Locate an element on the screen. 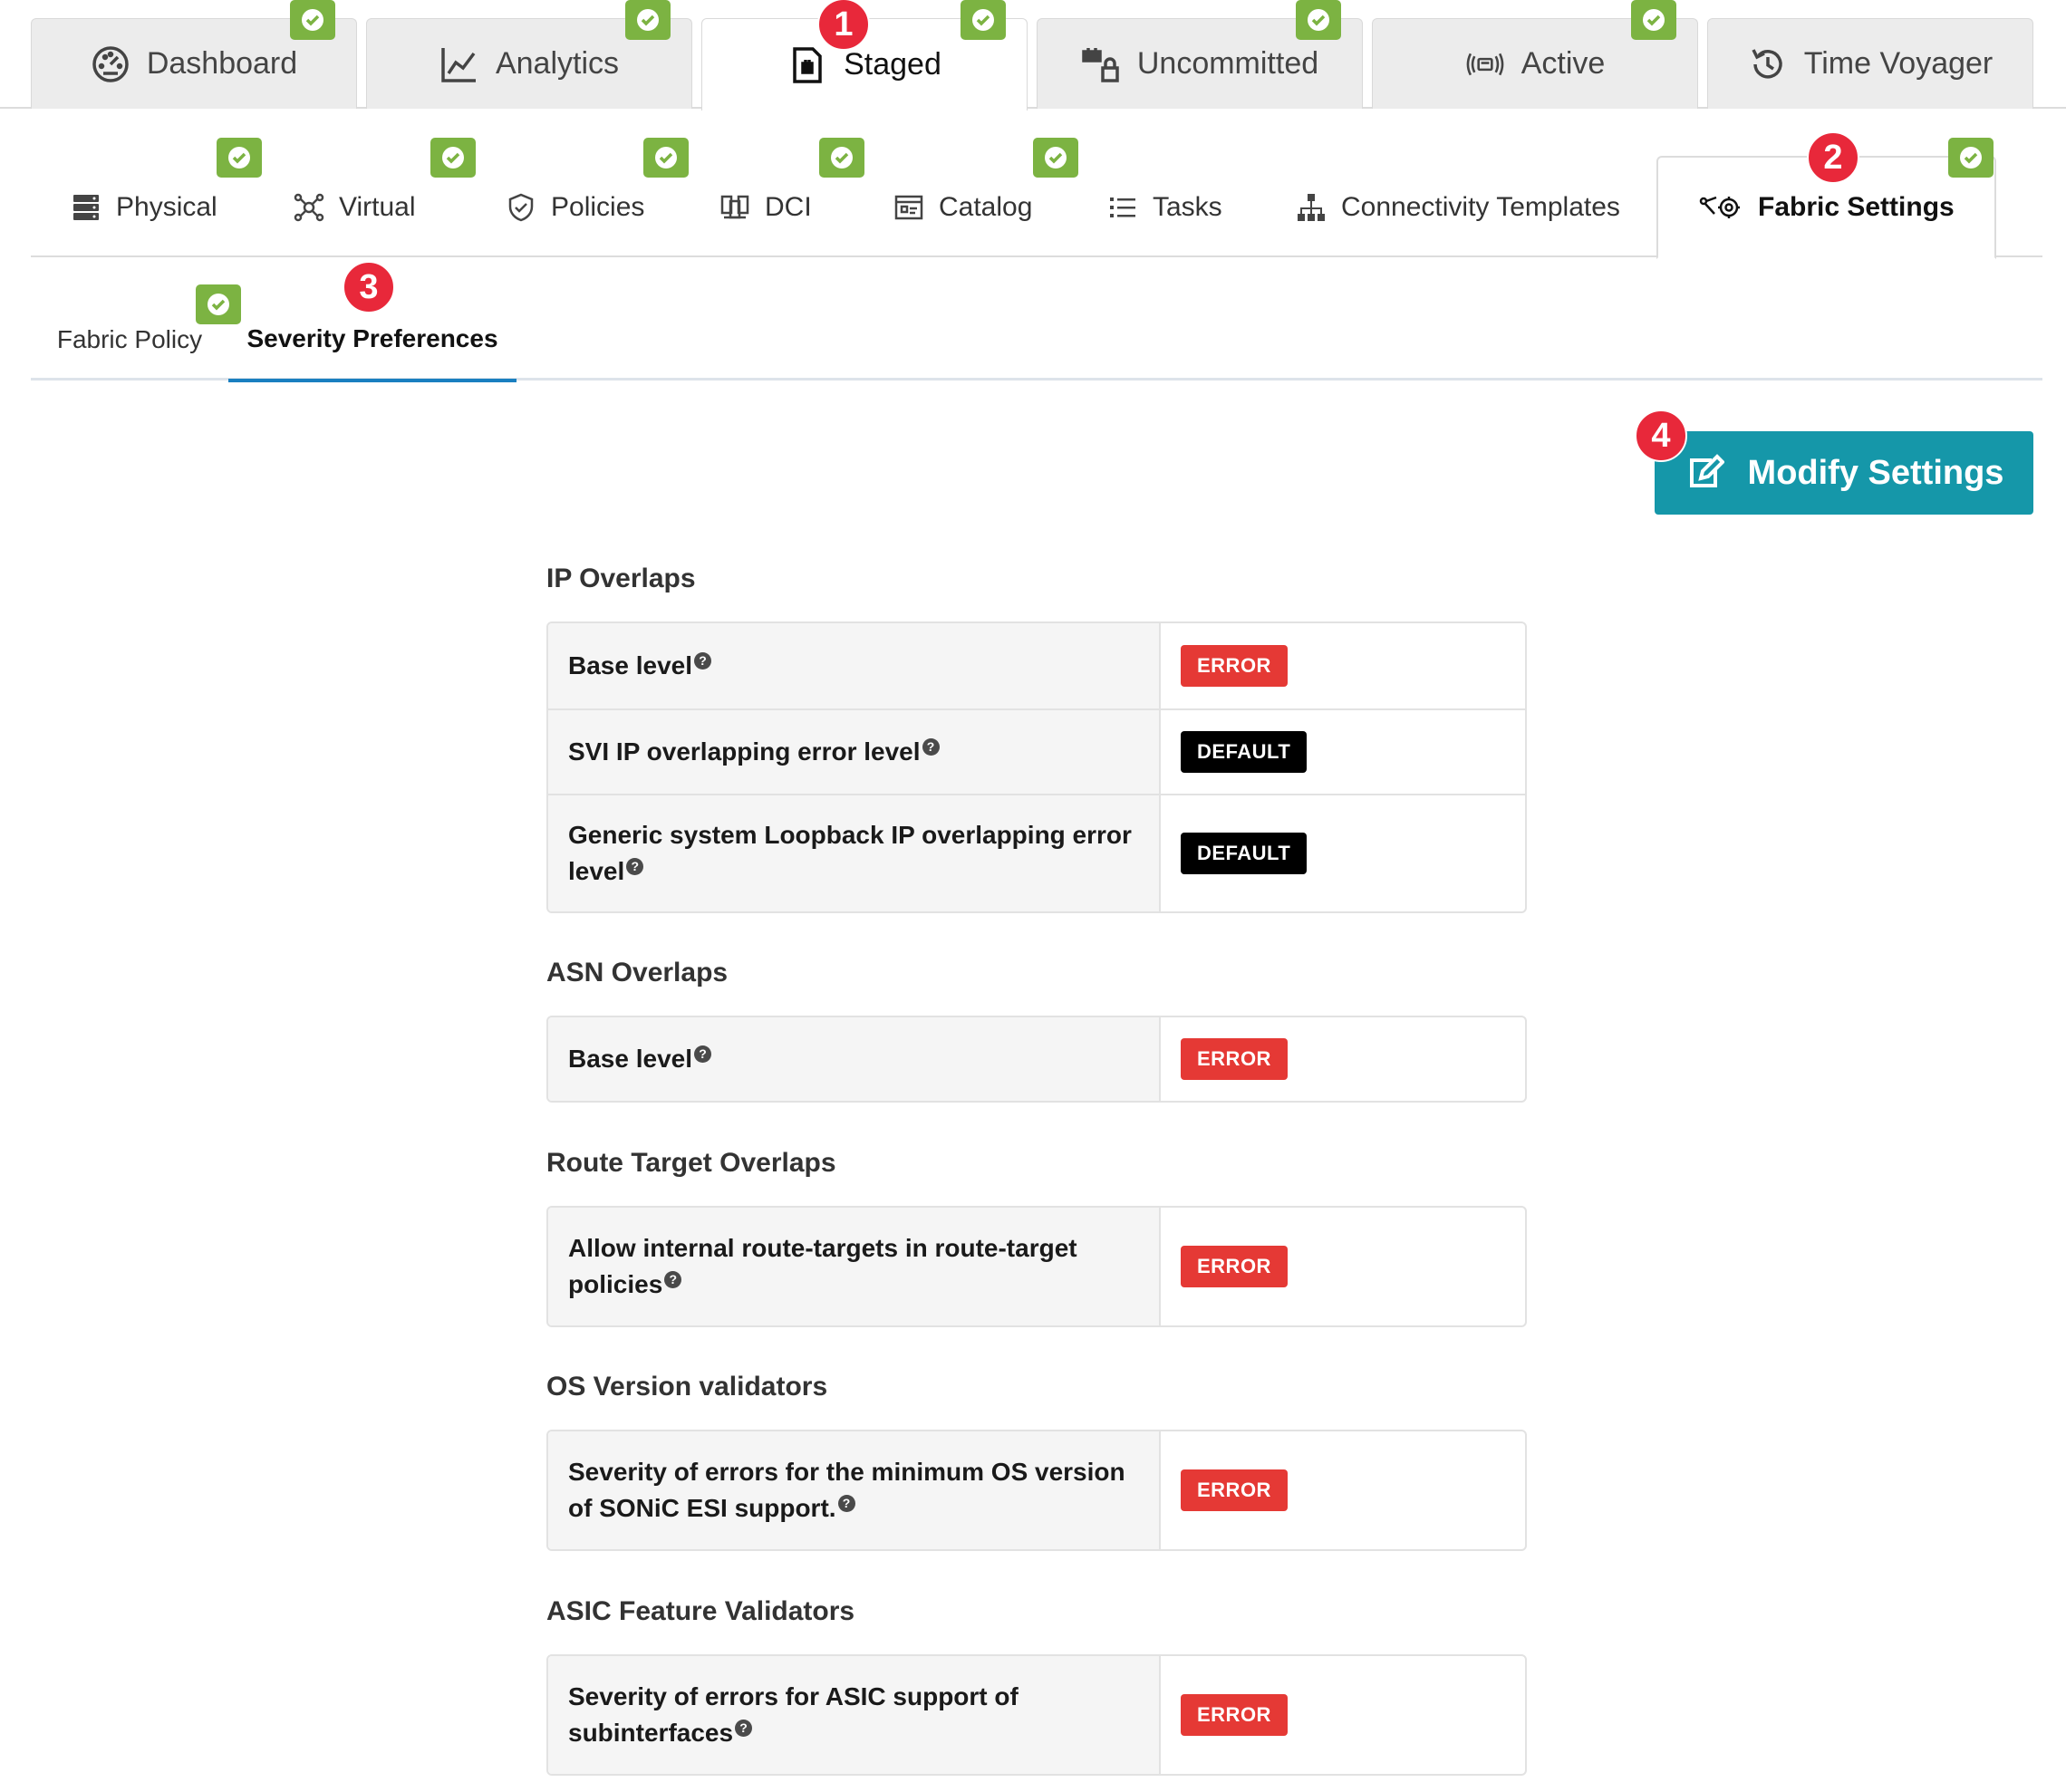 This screenshot has width=2066, height=1792. staged-file-icon is located at coordinates (807, 65).